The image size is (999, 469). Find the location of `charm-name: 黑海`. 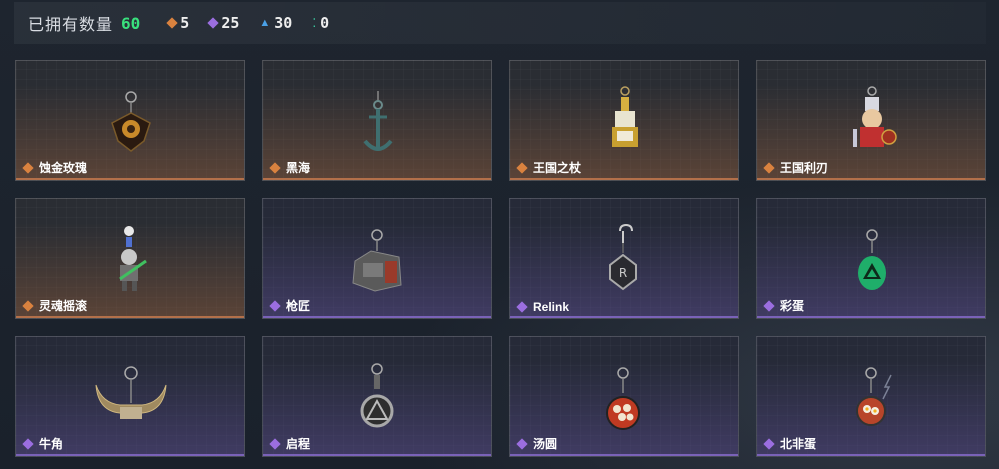

charm-name: 黑海 is located at coordinates (290, 167).